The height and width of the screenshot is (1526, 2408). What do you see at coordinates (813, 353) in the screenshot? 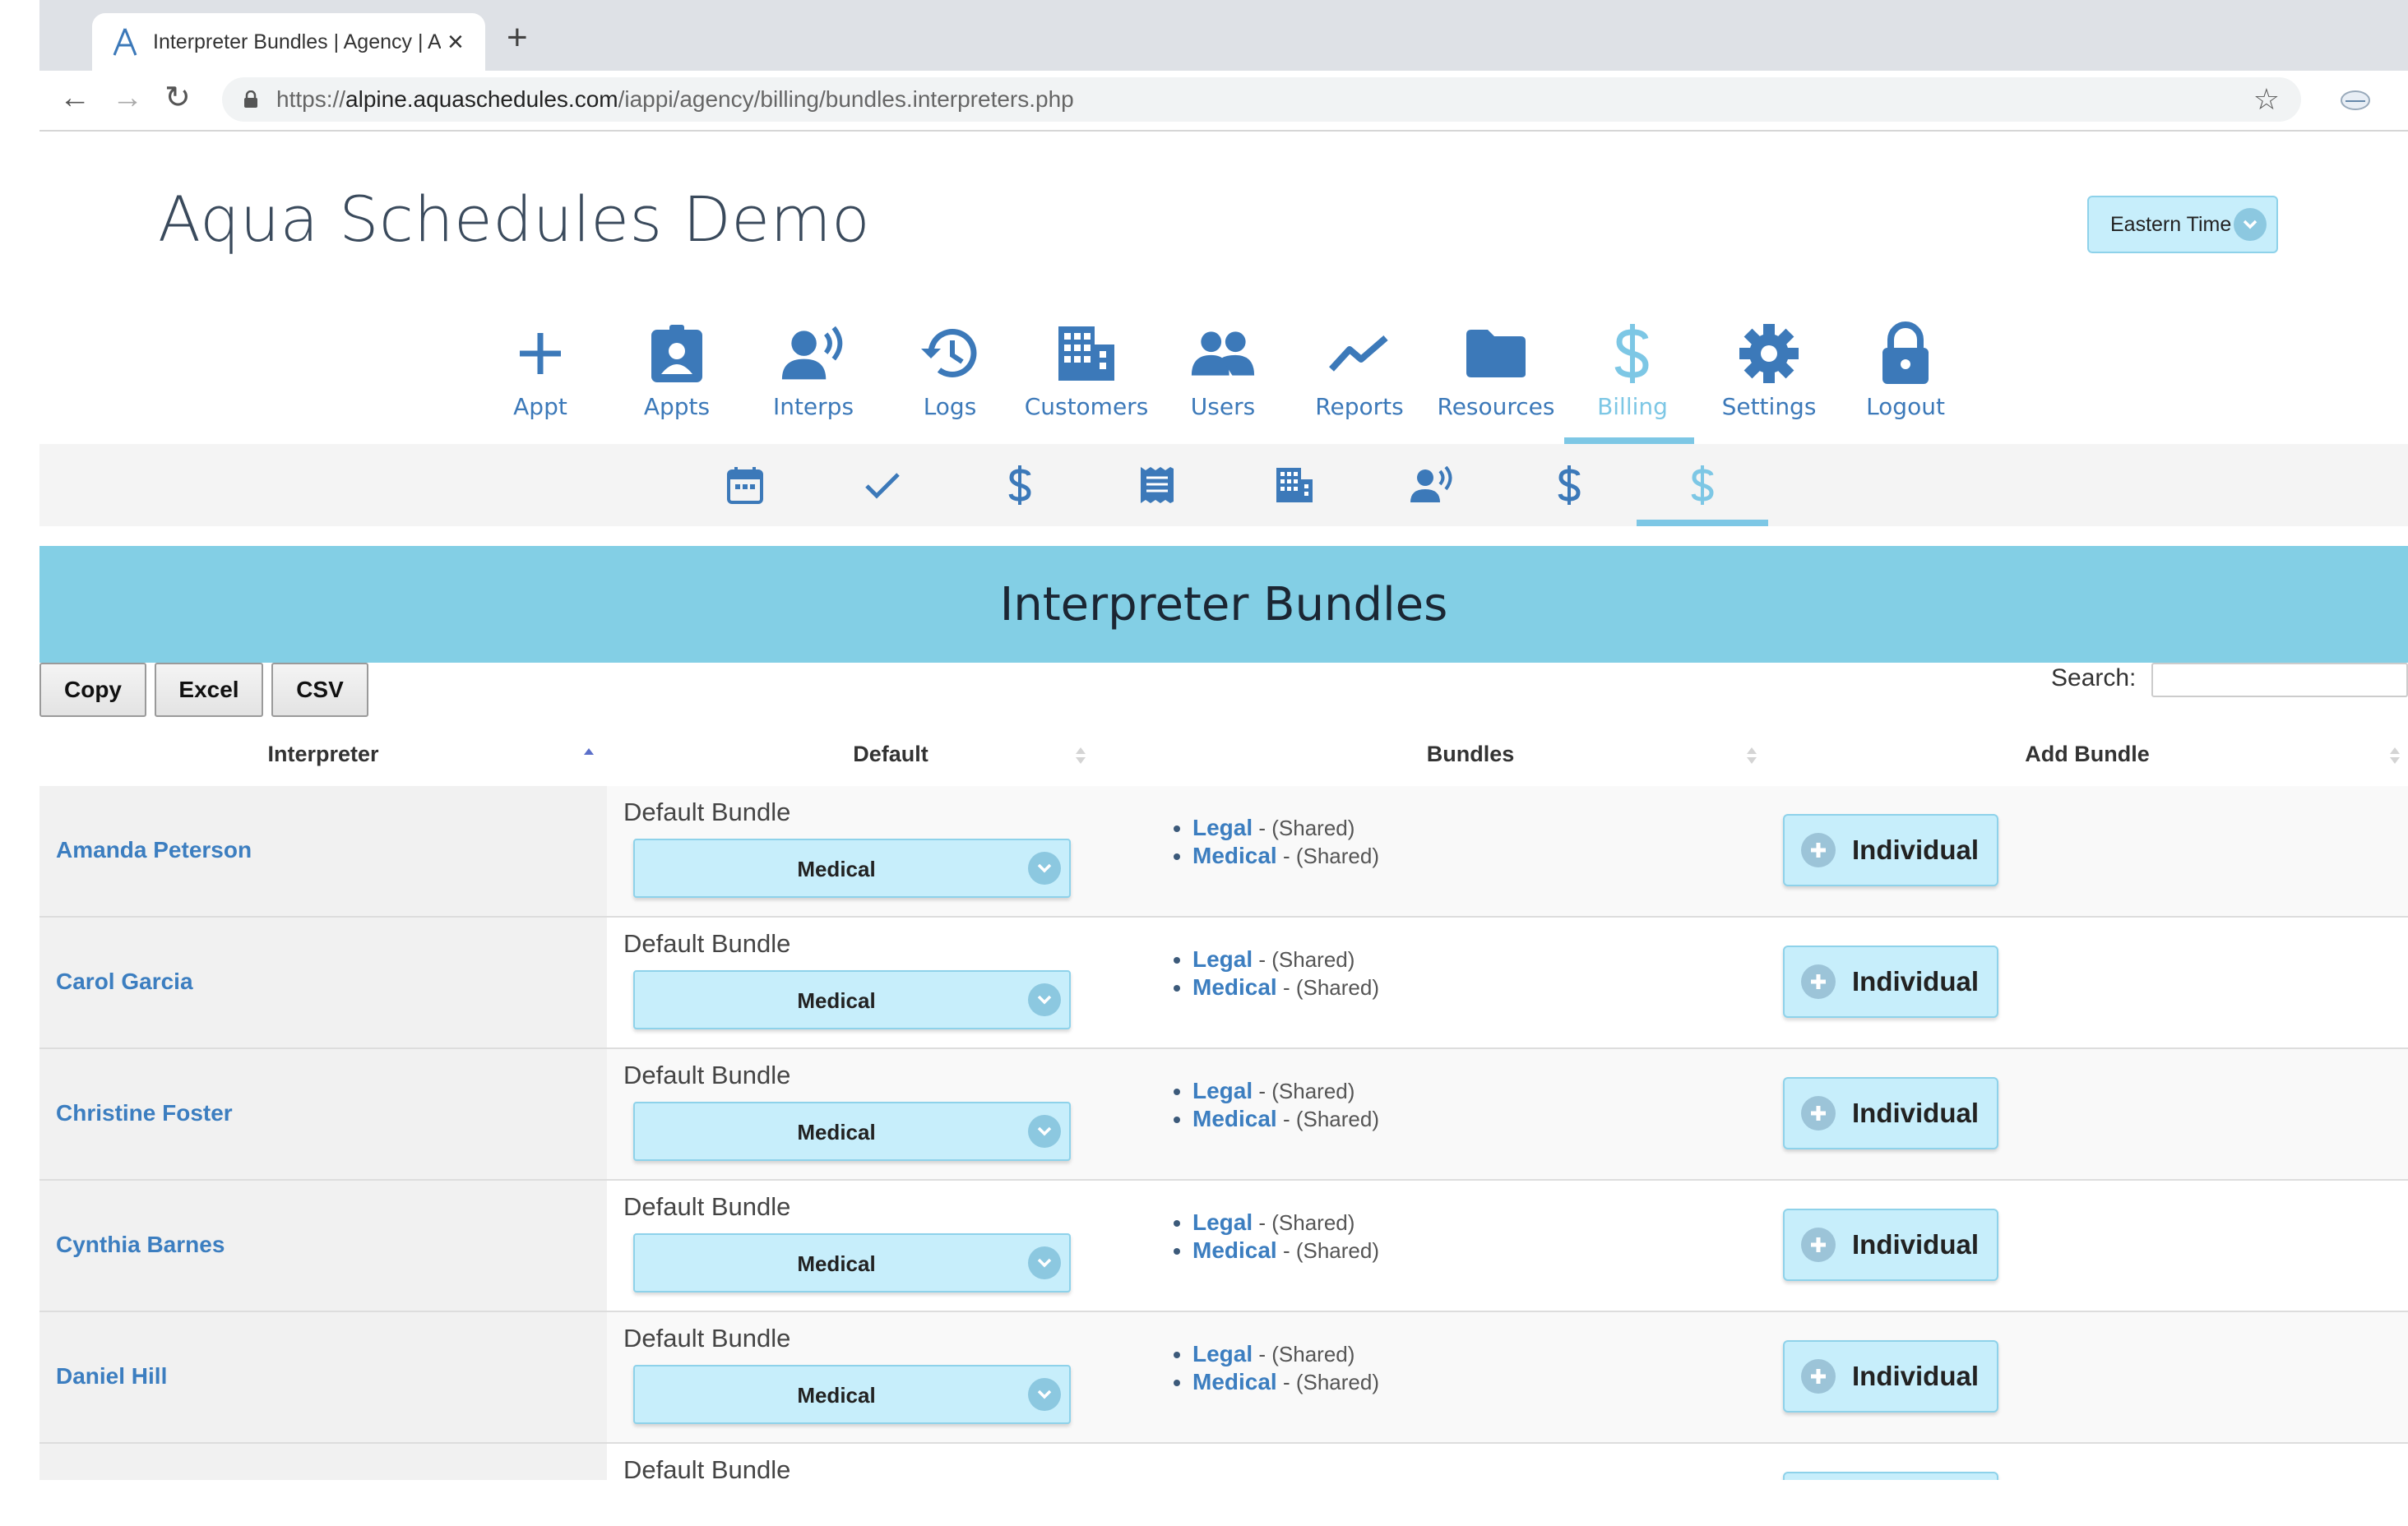
I see `speaker-person-icon` at bounding box center [813, 353].